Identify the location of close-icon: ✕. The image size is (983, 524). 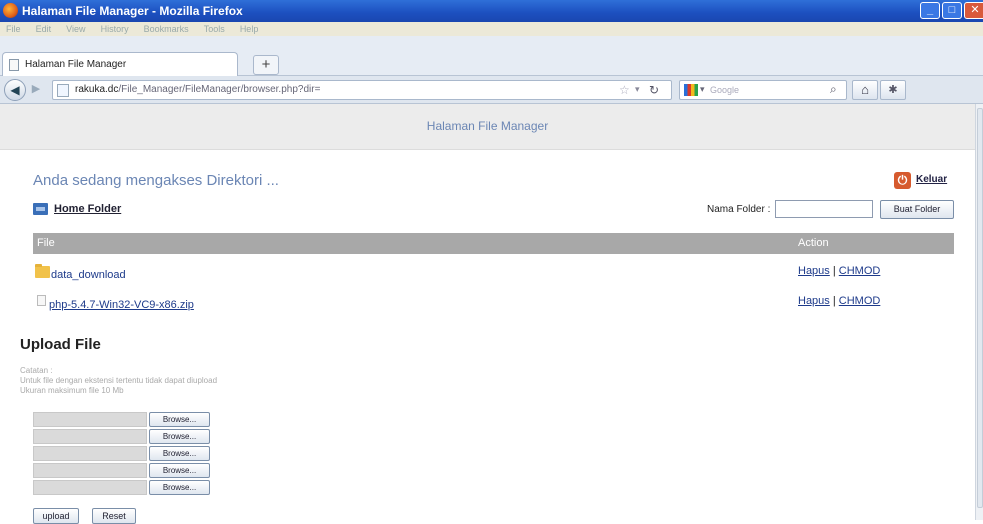
(973, 10).